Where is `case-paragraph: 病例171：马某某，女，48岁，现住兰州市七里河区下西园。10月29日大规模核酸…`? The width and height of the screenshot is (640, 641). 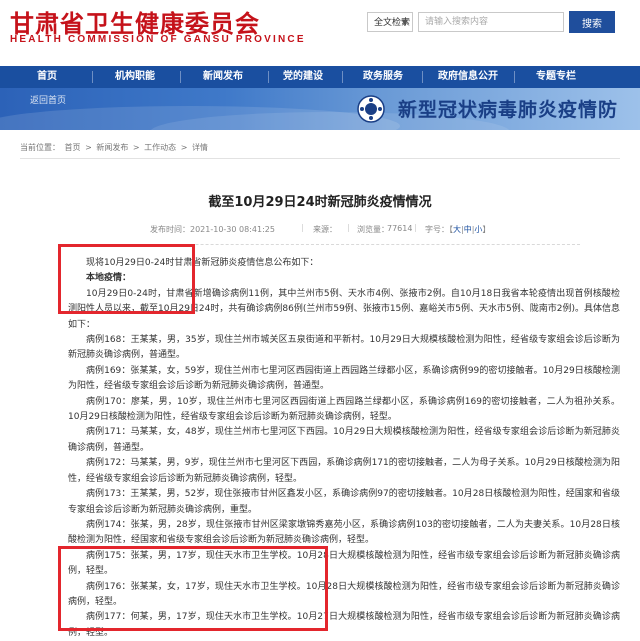 case-paragraph: 病例171：马某某，女，48岁，现住兰州市七里河区下西园。10月29日大规模核酸… is located at coordinates (344, 440).